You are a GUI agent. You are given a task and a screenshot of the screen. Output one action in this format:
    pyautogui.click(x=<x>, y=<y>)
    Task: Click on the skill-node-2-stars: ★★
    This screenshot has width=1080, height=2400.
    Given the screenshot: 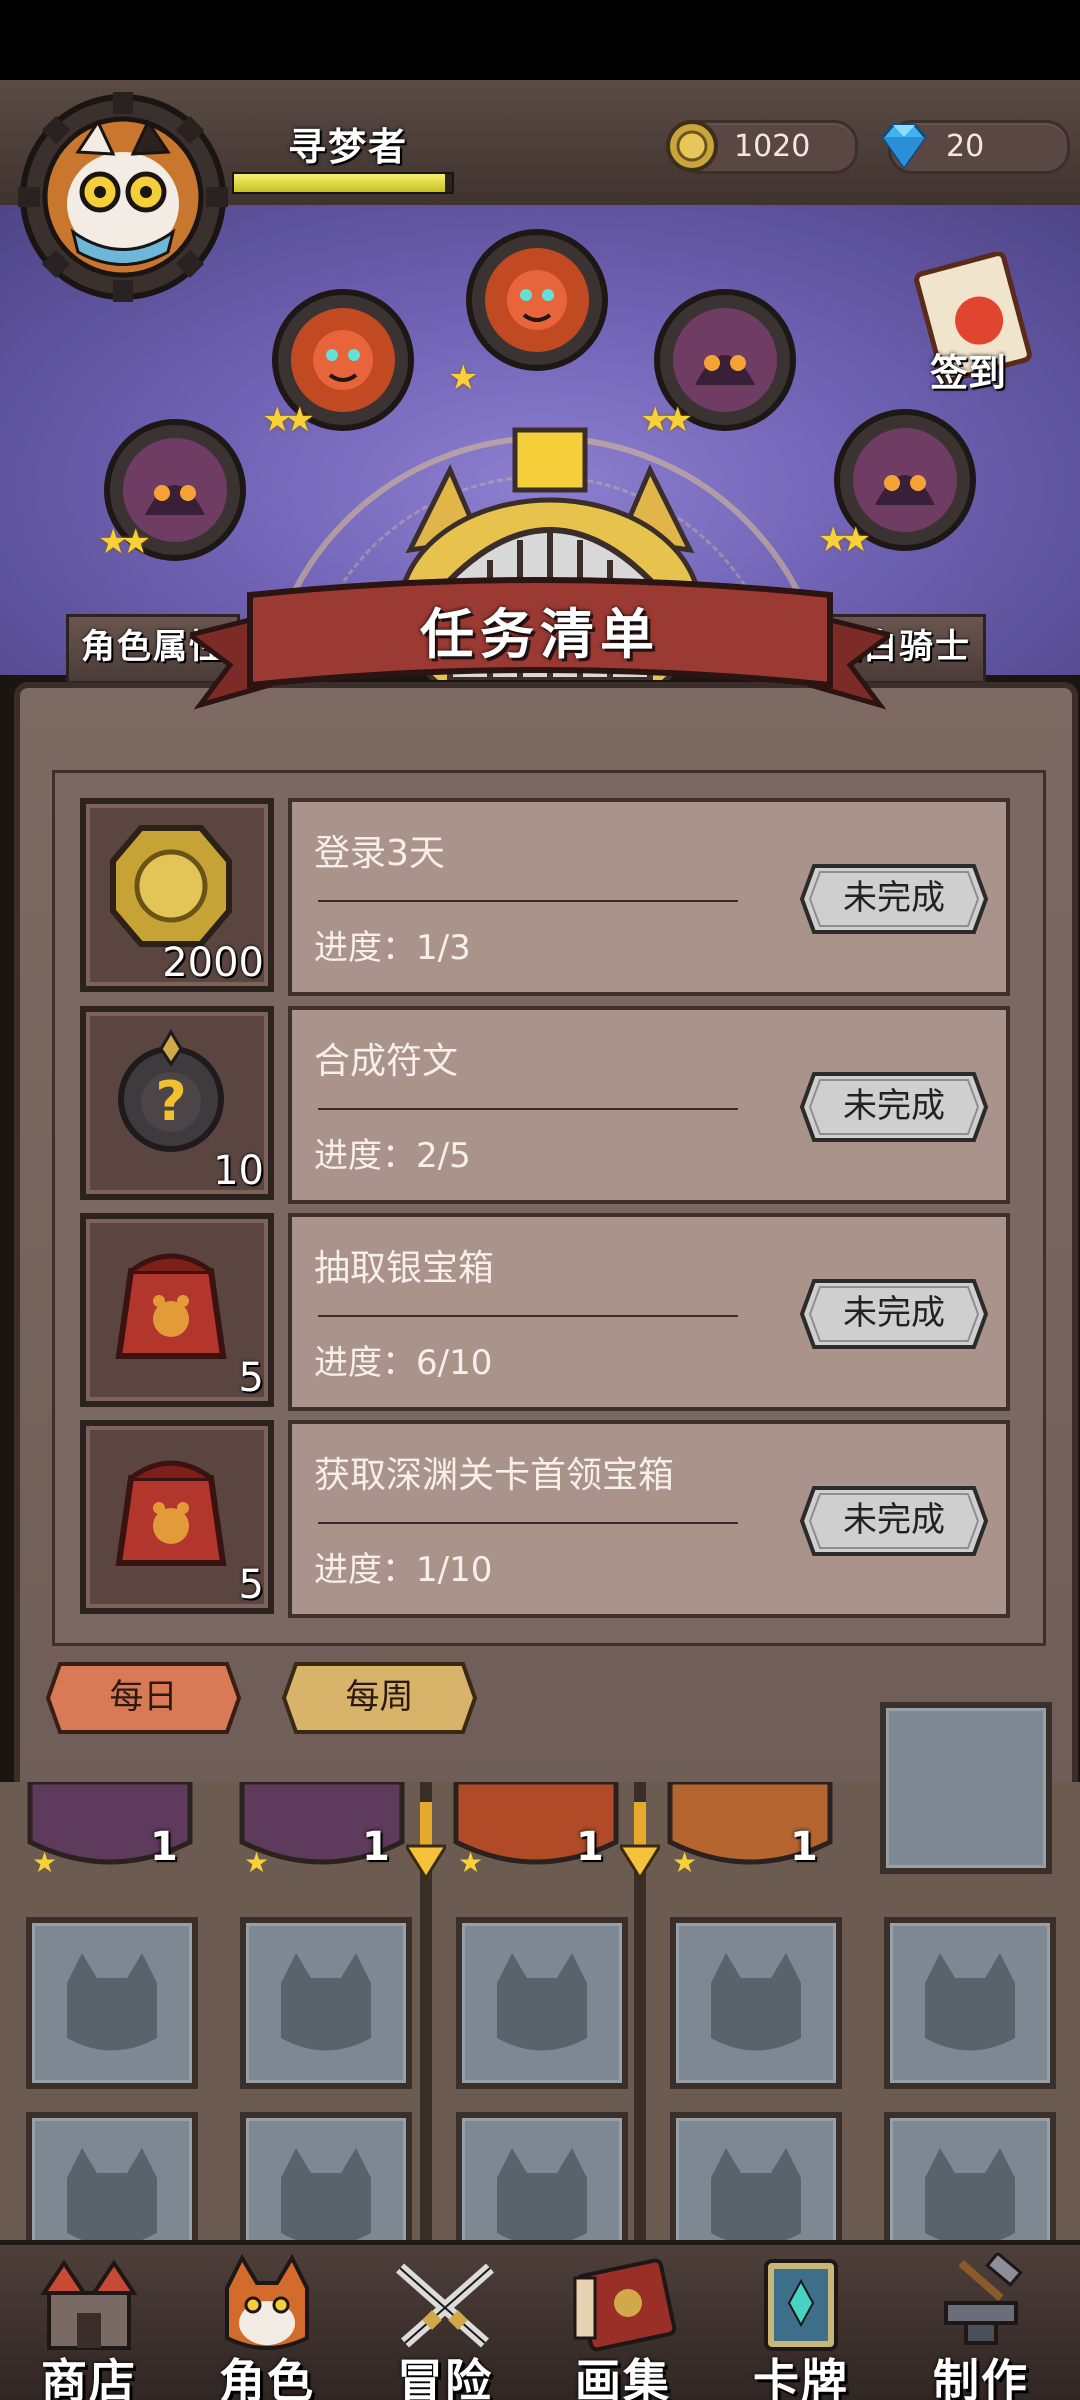 What is the action you would take?
    pyautogui.click(x=288, y=420)
    